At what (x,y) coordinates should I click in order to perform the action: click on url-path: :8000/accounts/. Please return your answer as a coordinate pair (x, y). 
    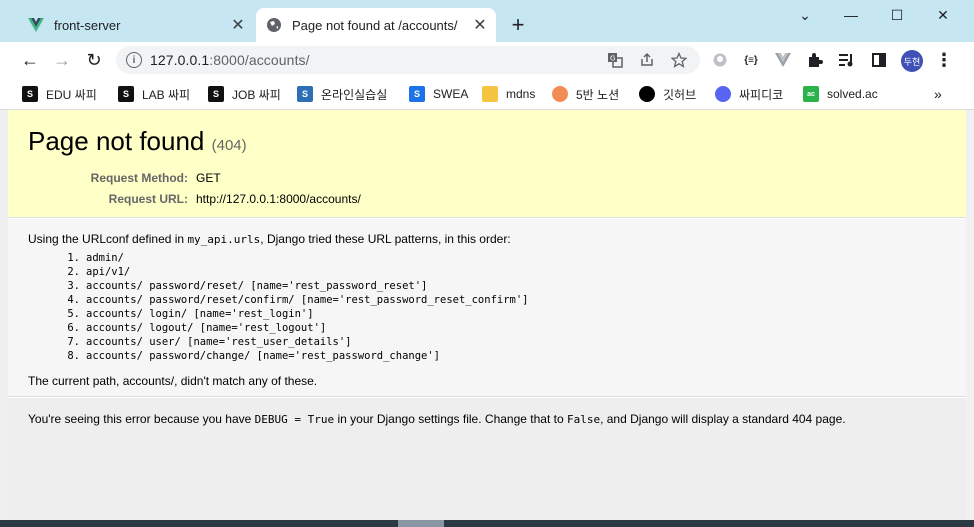
    Looking at the image, I should click on (259, 60).